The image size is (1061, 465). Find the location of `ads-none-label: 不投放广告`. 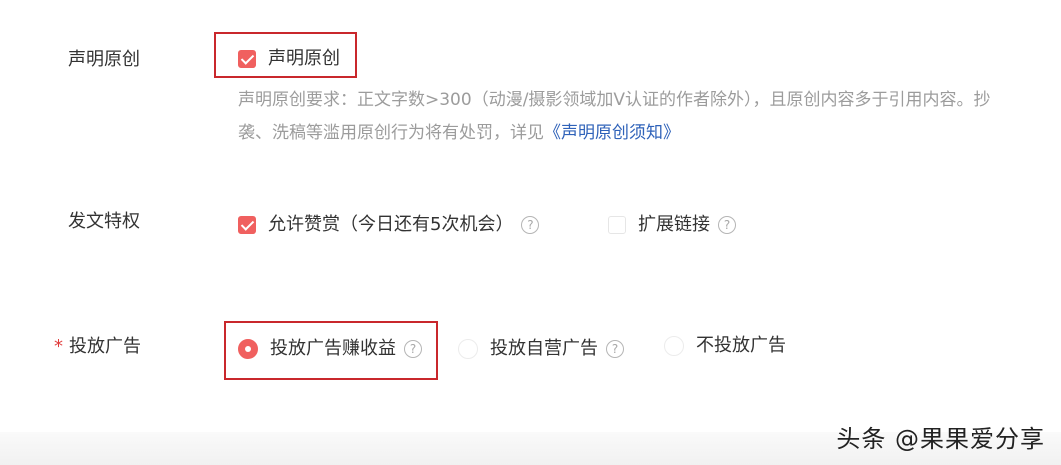

ads-none-label: 不投放广告 is located at coordinates (741, 345).